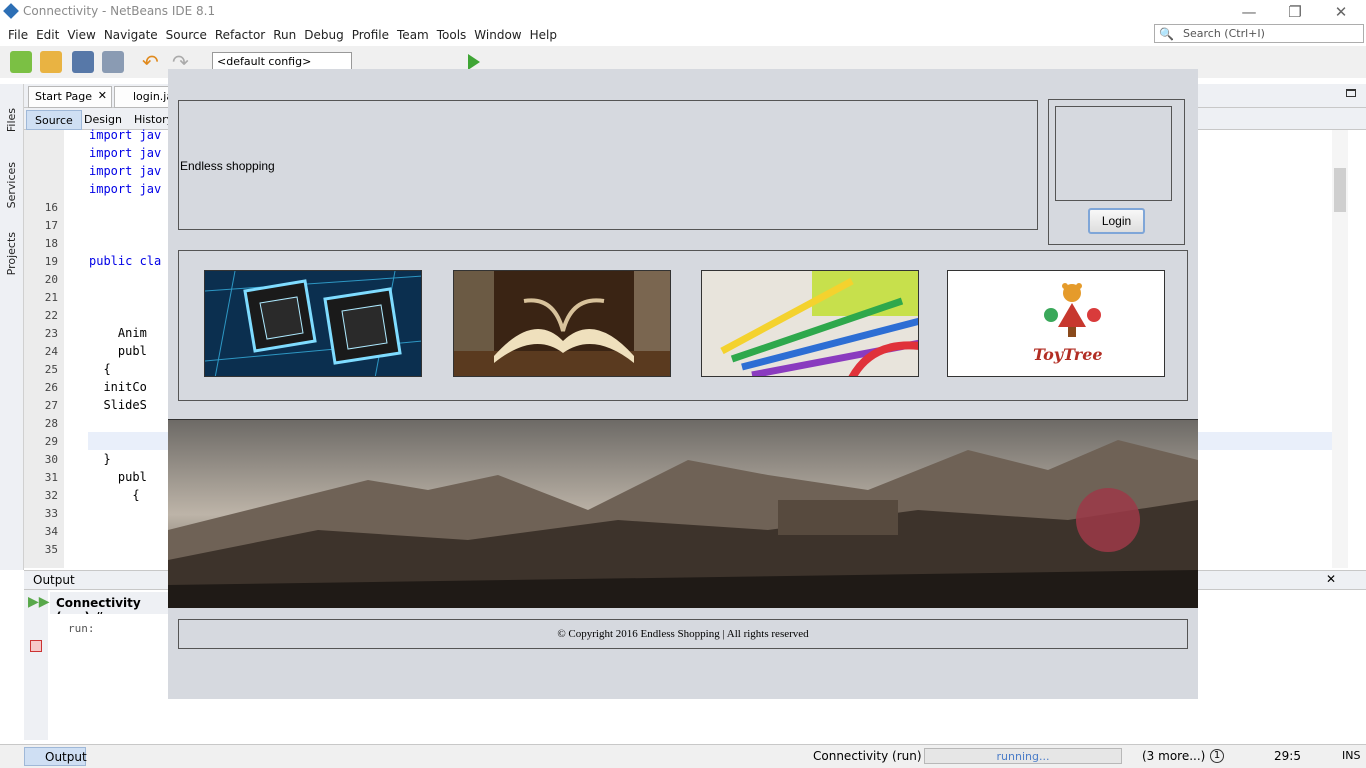  What do you see at coordinates (51, 477) in the screenshot?
I see `line-number: 31` at bounding box center [51, 477].